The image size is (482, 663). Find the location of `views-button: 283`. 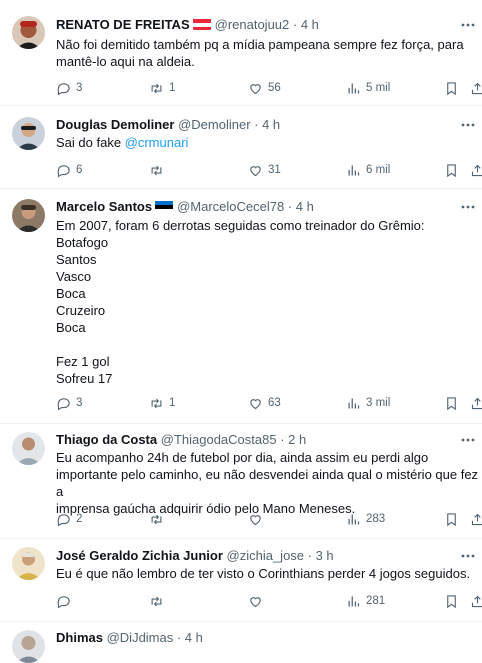

views-button: 283 is located at coordinates (365, 519).